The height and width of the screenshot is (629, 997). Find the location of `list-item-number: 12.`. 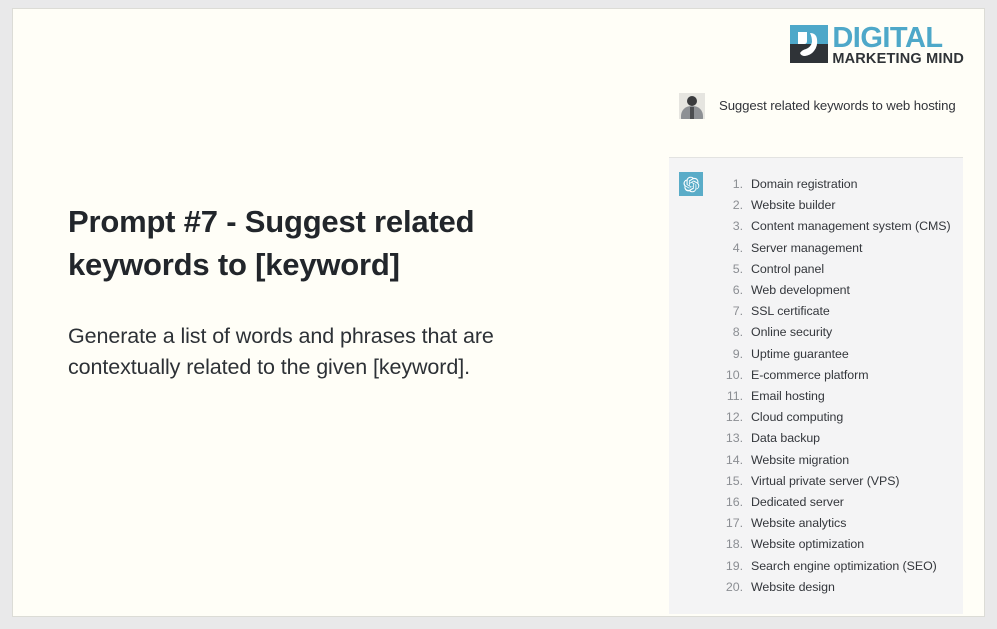

list-item-number: 12. is located at coordinates (734, 417).